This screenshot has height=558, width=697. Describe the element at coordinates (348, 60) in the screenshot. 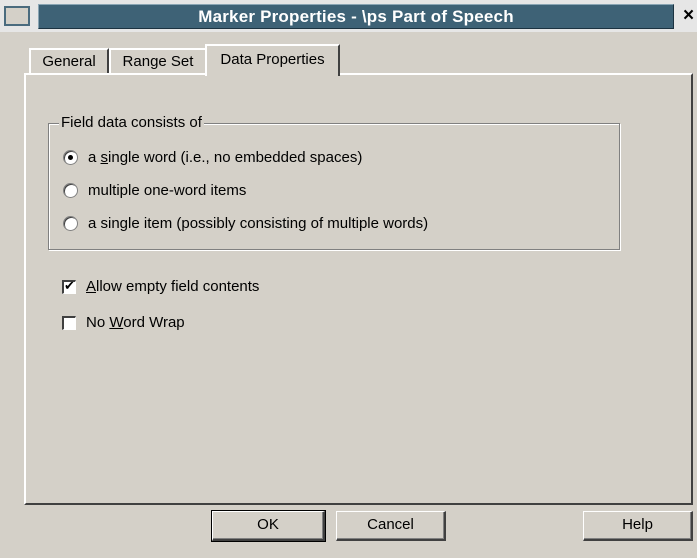

I see `tab-strip: General Range Set Data Properties` at that location.